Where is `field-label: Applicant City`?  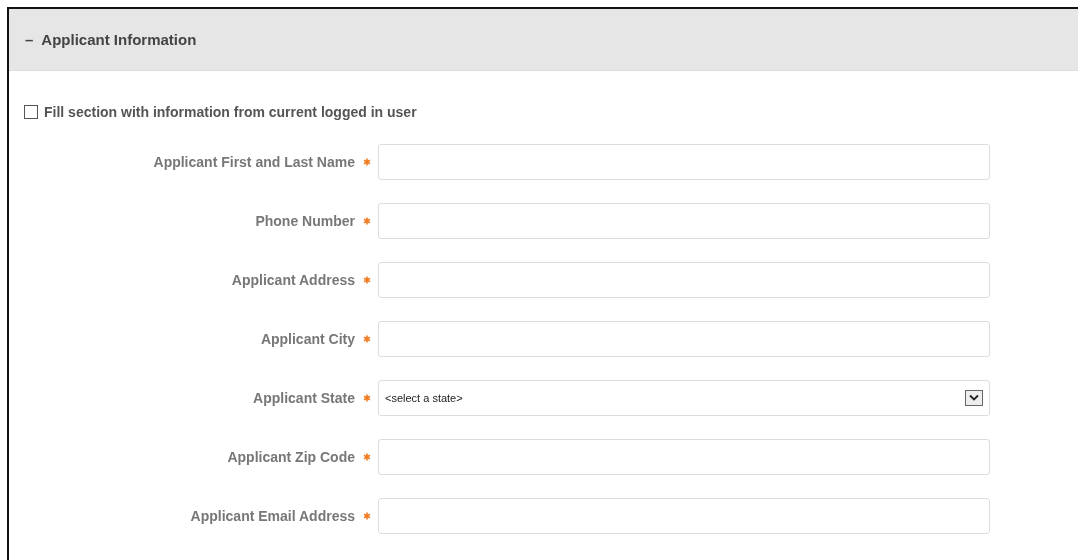 field-label: Applicant City is located at coordinates (307, 338).